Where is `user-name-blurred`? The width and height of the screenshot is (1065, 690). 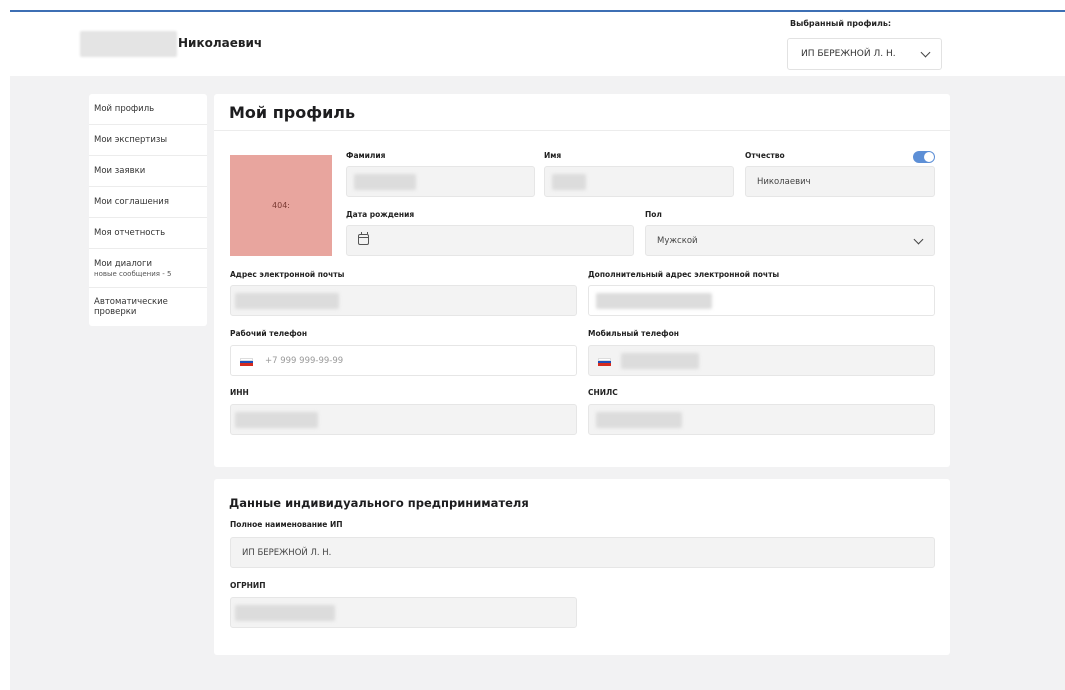 user-name-blurred is located at coordinates (128, 44).